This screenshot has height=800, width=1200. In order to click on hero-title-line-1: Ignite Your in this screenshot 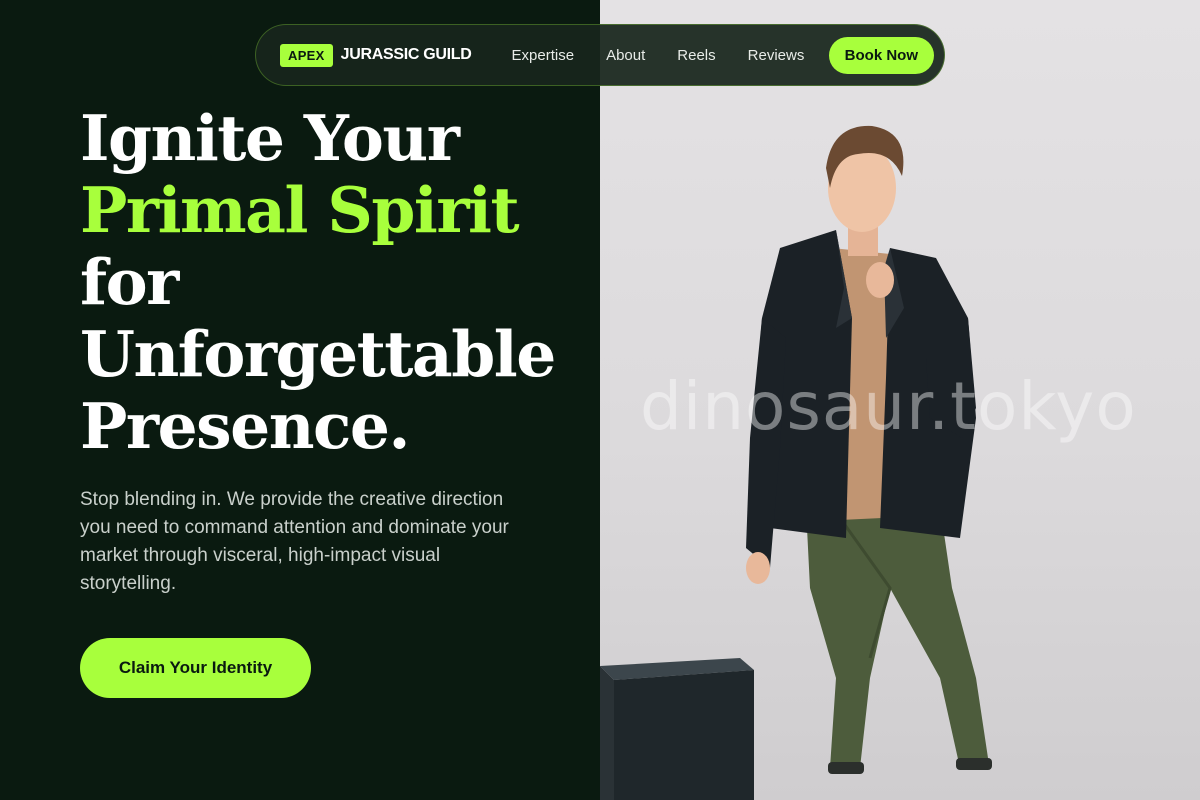, I will do `click(270, 138)`.